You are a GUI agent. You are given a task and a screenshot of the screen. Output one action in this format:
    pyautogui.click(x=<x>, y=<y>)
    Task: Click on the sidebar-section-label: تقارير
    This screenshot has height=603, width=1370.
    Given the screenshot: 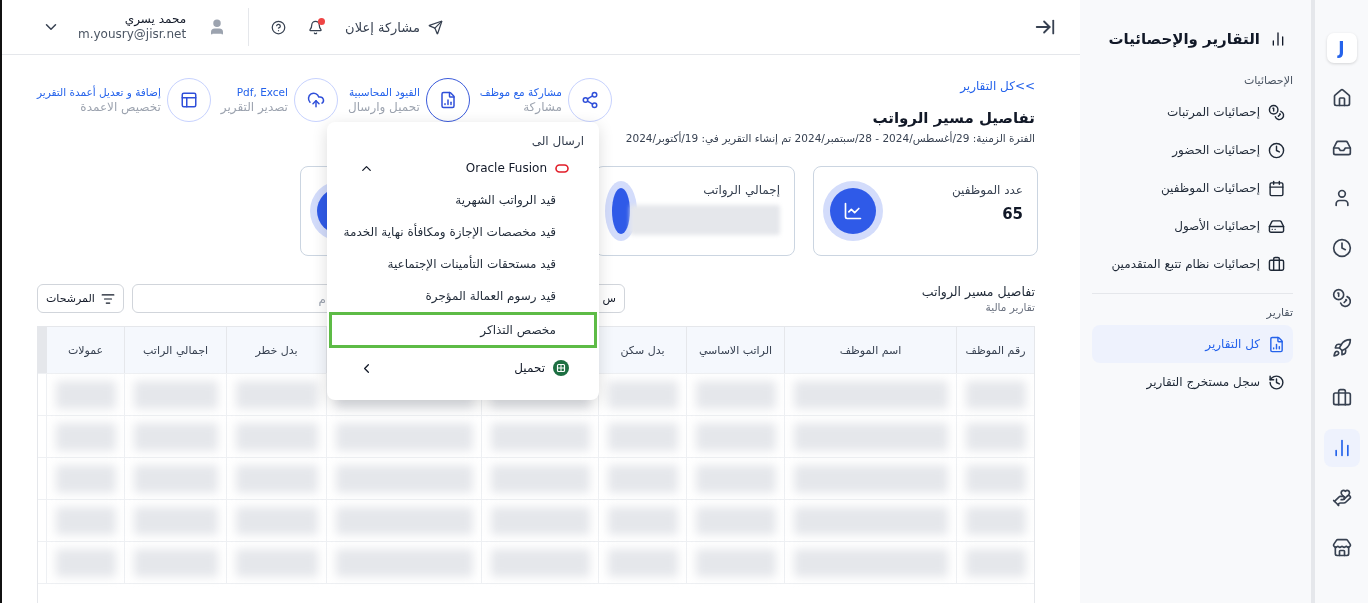 What is the action you would take?
    pyautogui.click(x=1279, y=312)
    